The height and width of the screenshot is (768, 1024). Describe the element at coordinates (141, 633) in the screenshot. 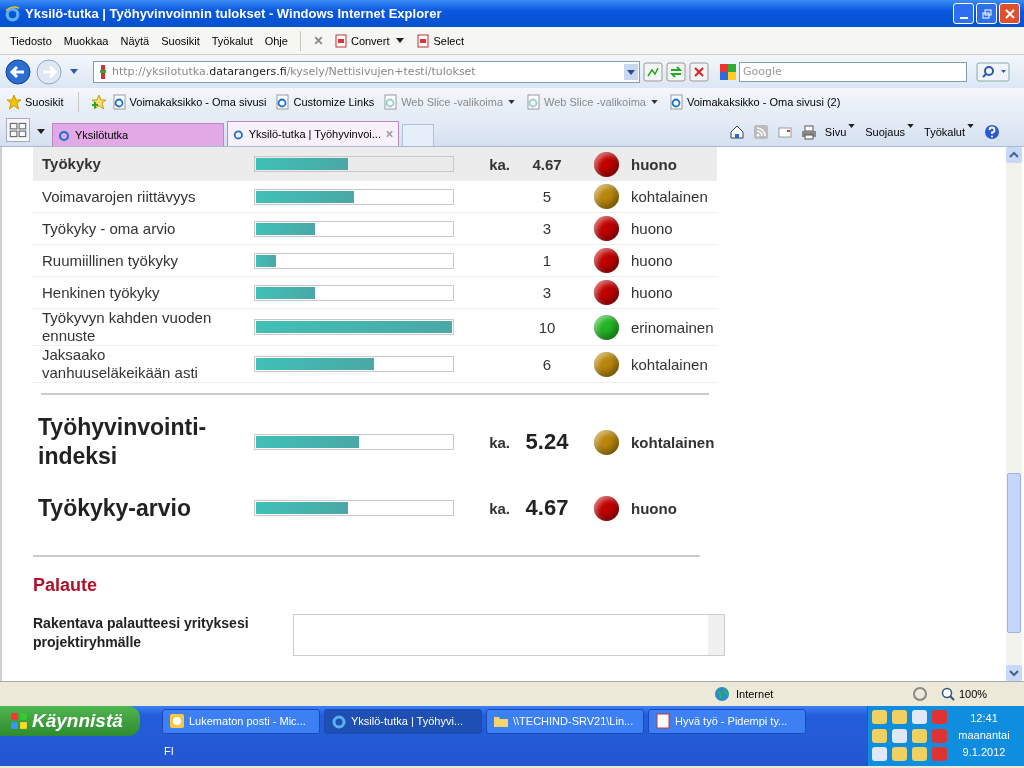

I see `field-label: Rakentava palautteesi yrityksesi projektiryhmälle` at that location.